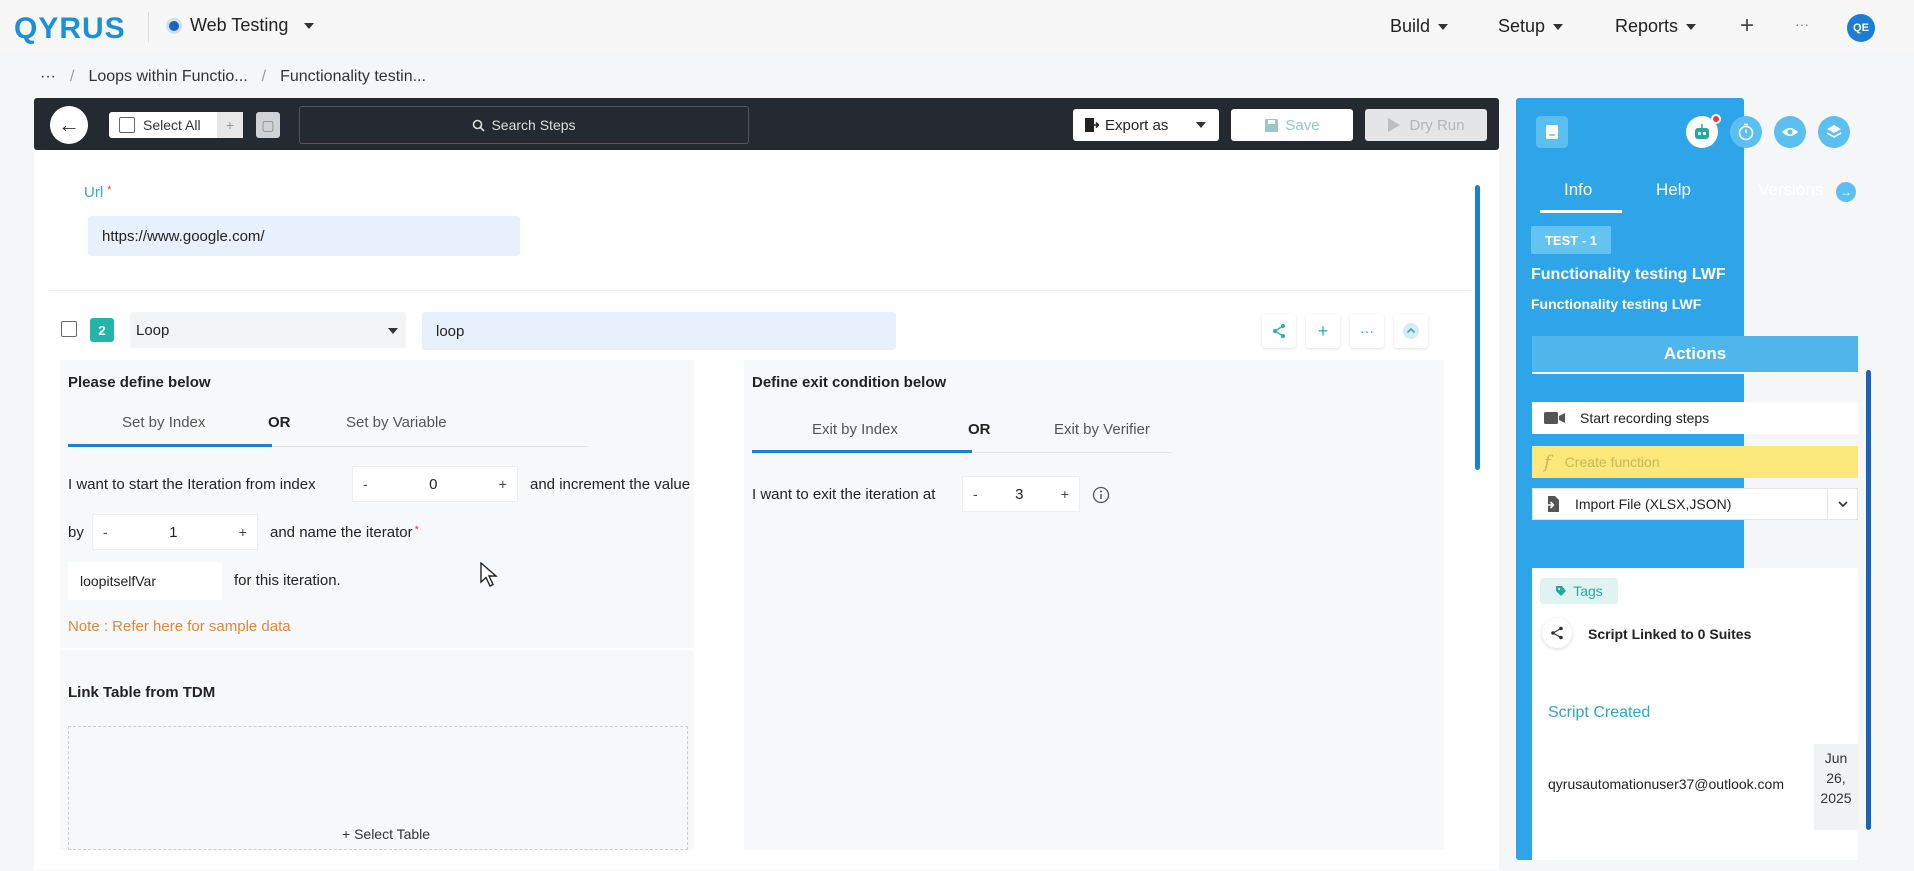 The image size is (1914, 871). Describe the element at coordinates (1102, 429) in the screenshot. I see `tab-exit-by-verifier: Exit by Verifier` at that location.